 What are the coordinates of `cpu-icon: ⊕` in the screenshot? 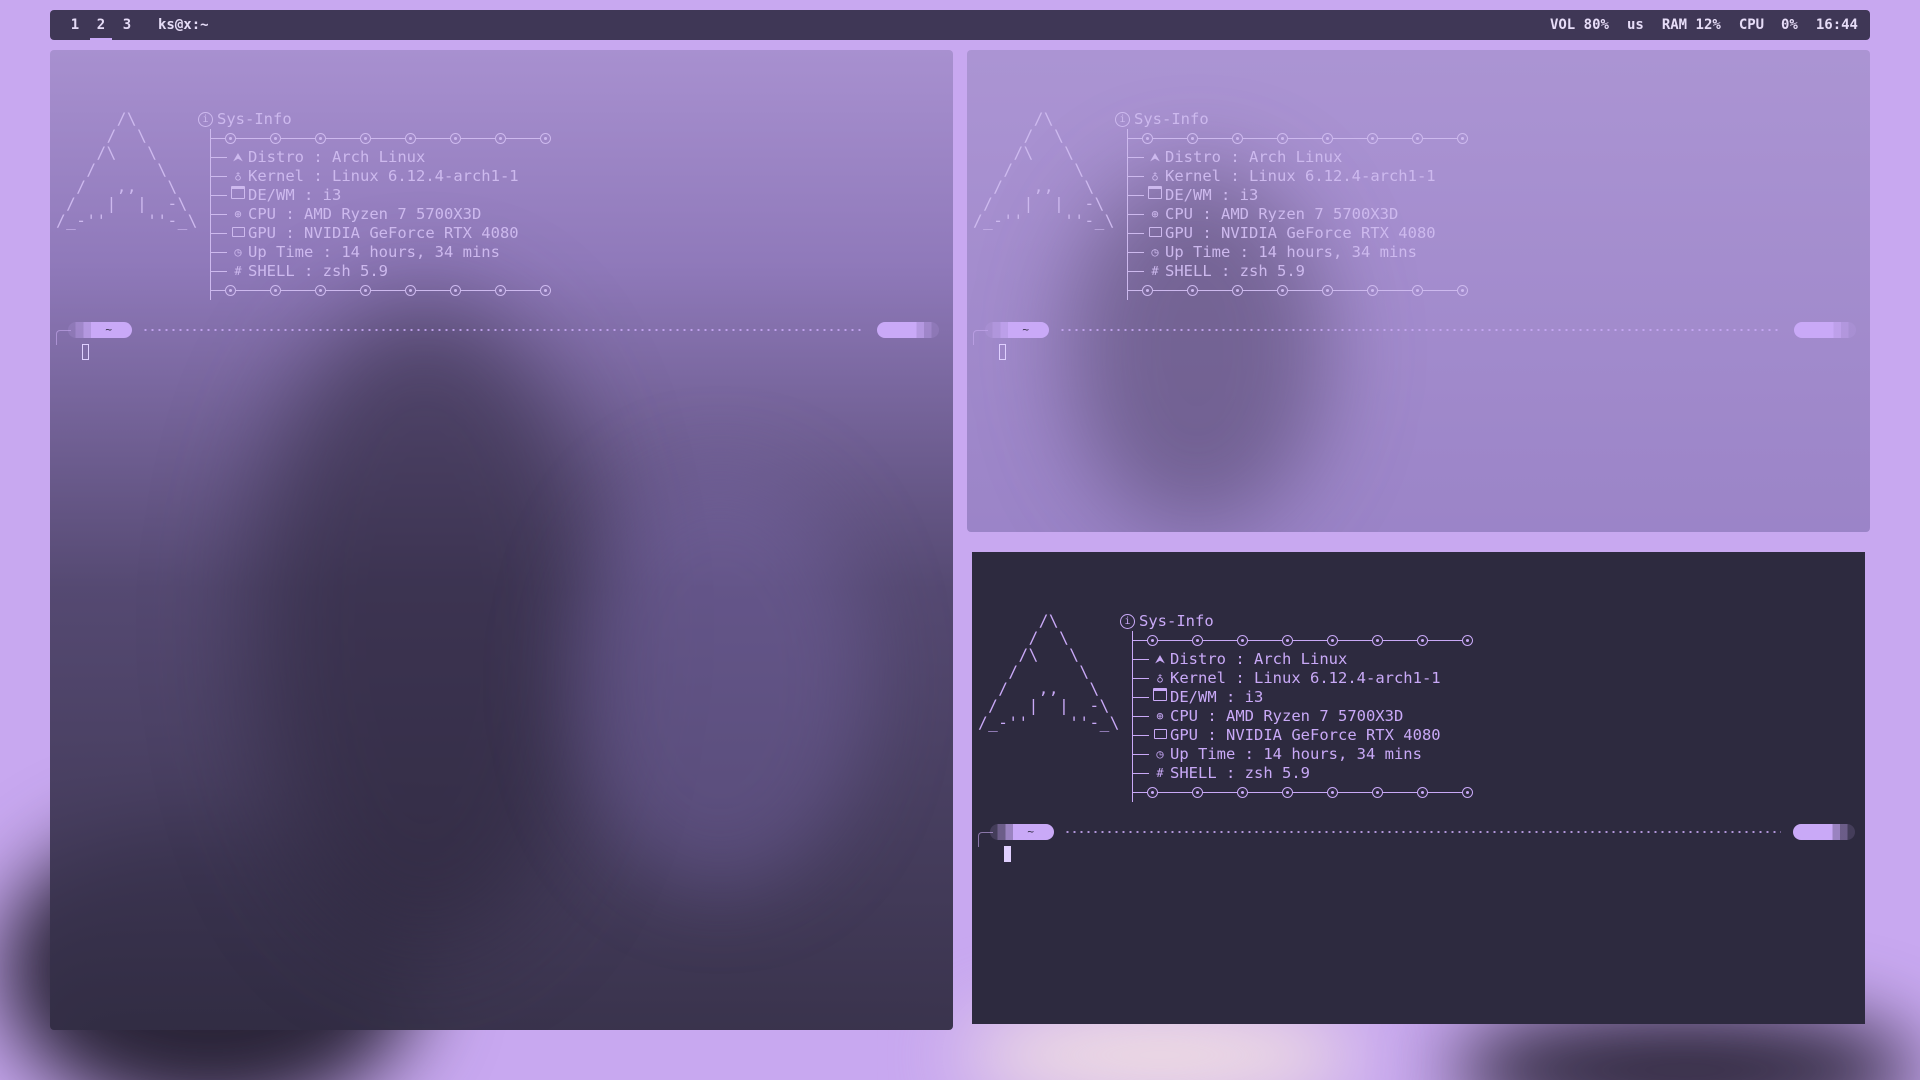 It's located at (238, 214).